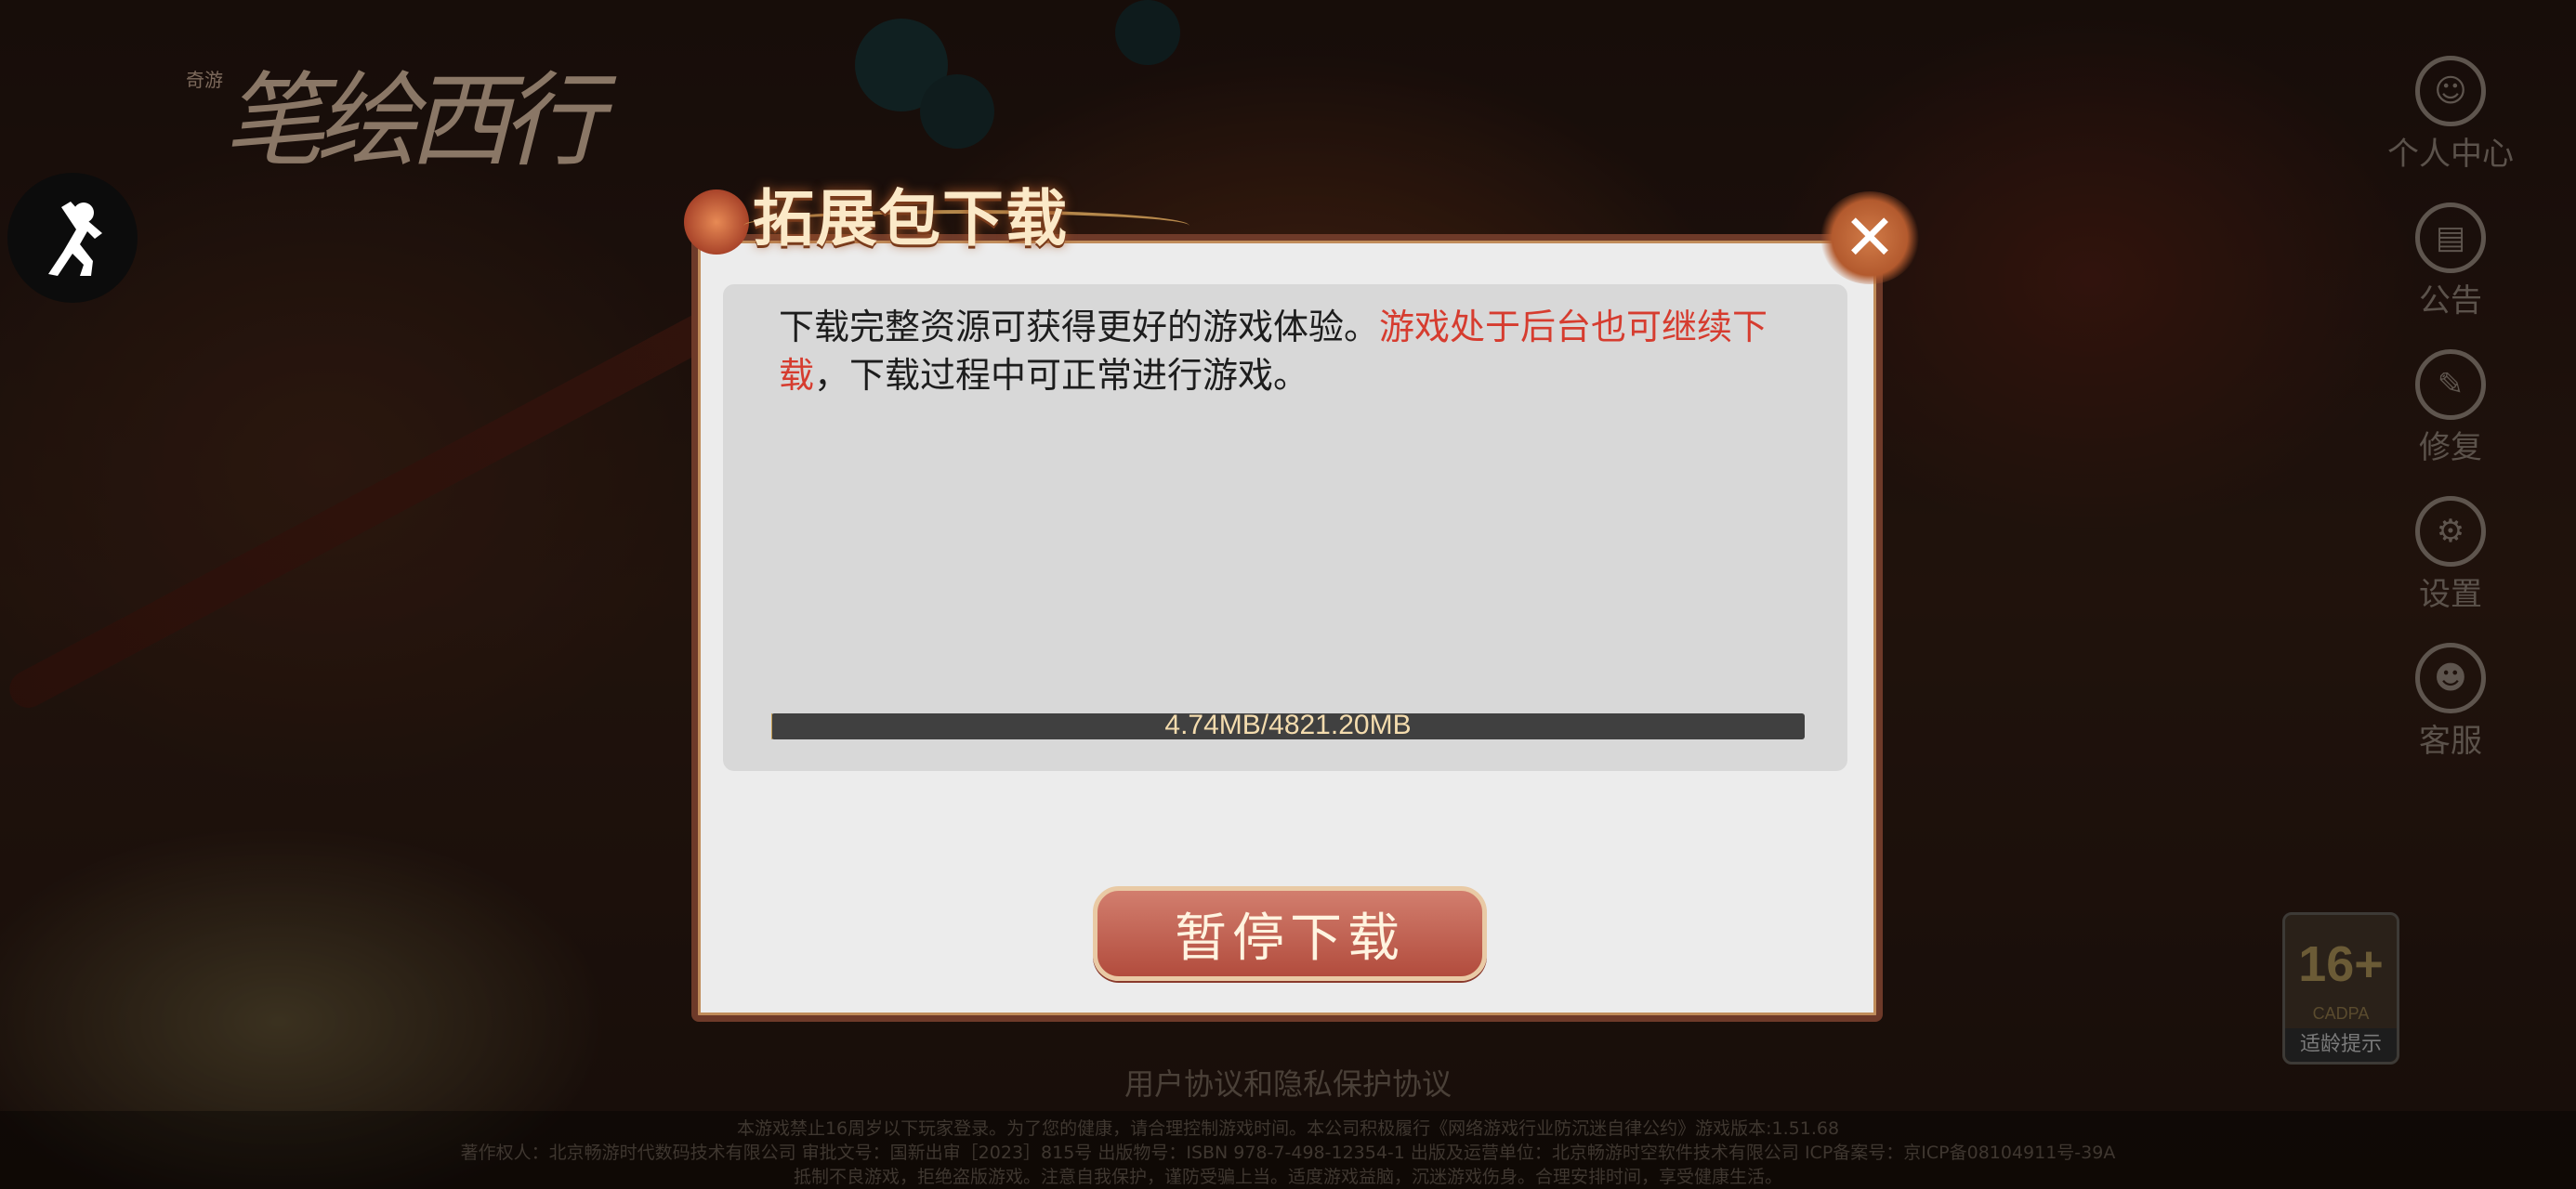  Describe the element at coordinates (2450, 594) in the screenshot. I see `side-item-label: 设置` at that location.